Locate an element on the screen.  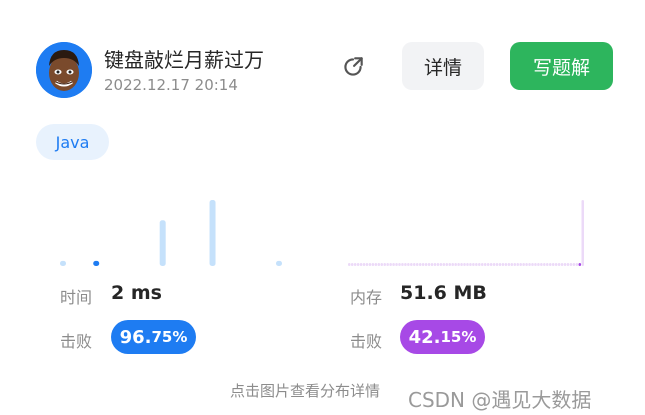
time-label: 时间 is located at coordinates (76, 297).